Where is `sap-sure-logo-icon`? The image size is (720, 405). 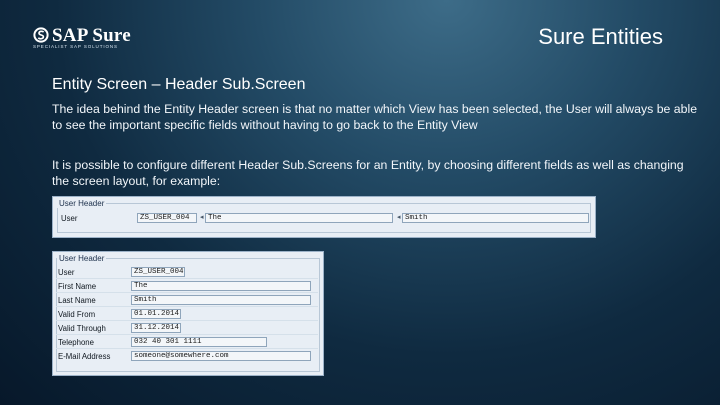
sap-sure-logo-icon is located at coordinates (41, 35).